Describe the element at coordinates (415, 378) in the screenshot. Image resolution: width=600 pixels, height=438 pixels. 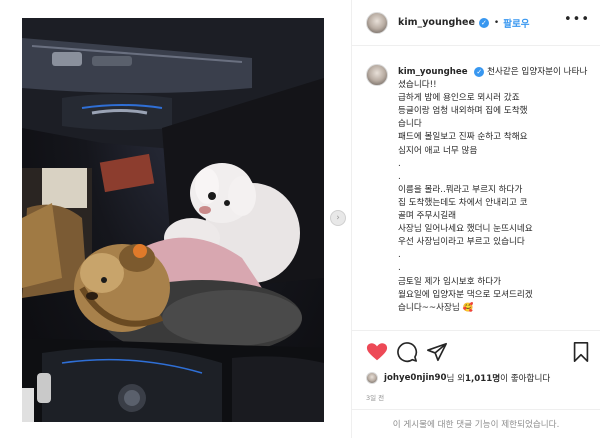
I see `liker-username: johye0njin90` at that location.